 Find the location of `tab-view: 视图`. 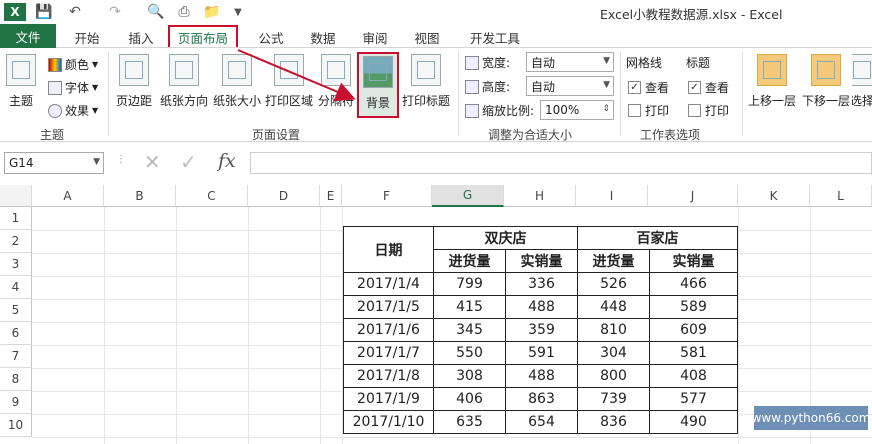

tab-view: 视图 is located at coordinates (427, 37).